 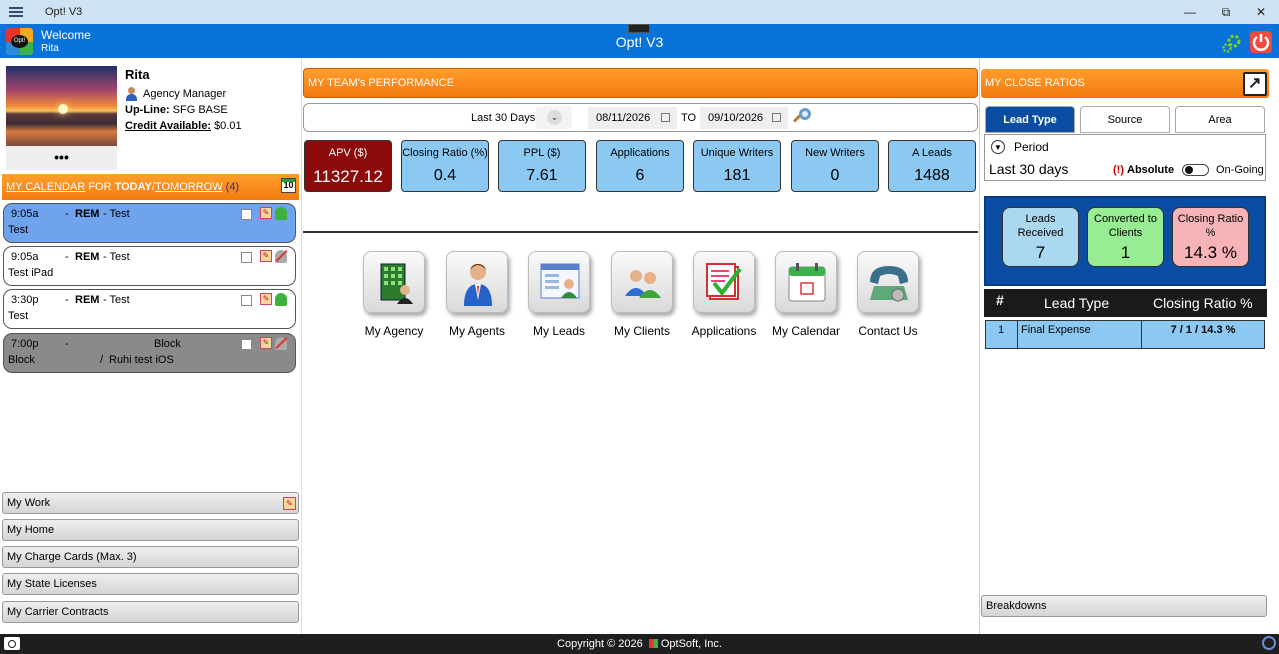 What do you see at coordinates (640, 83) in the screenshot?
I see `team-performance-header: MY TEAM's PERFORMANCE` at bounding box center [640, 83].